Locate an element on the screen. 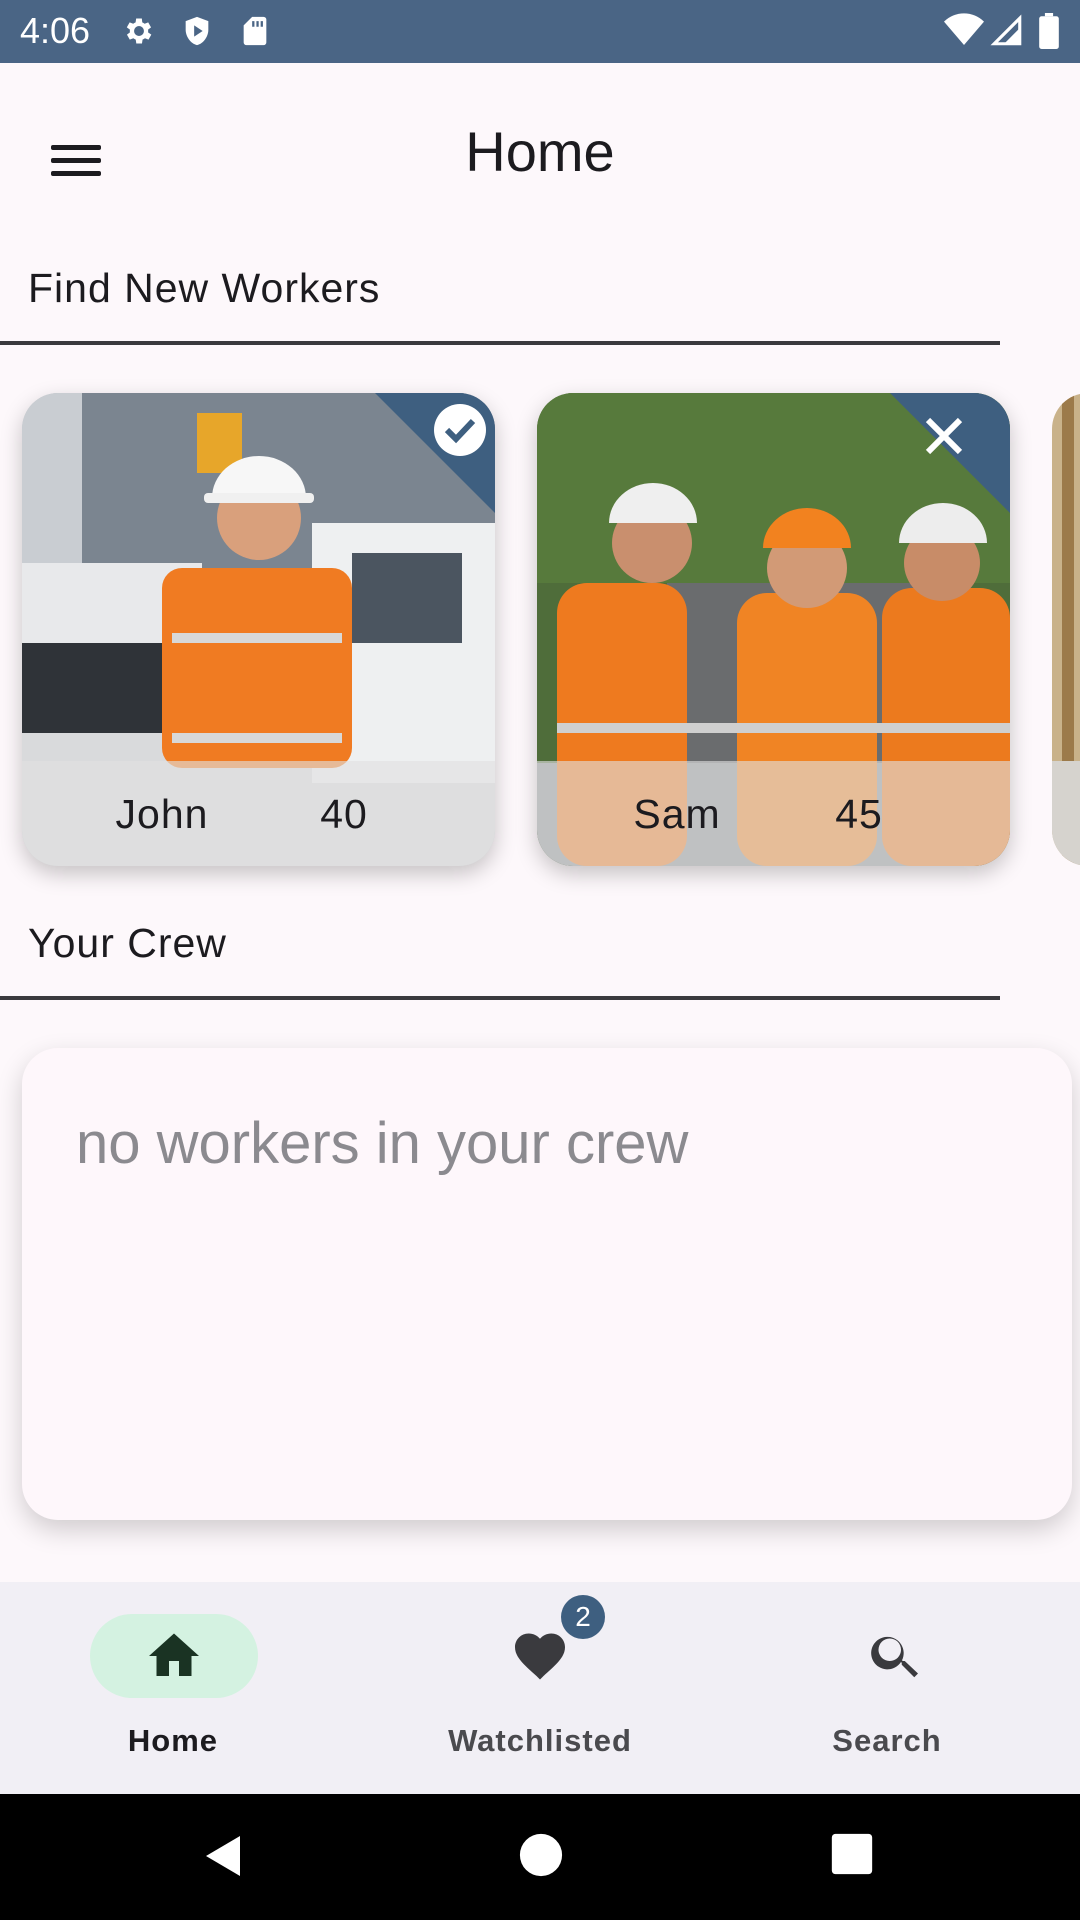 The image size is (1080, 1920). selected-corner is located at coordinates (435, 453).